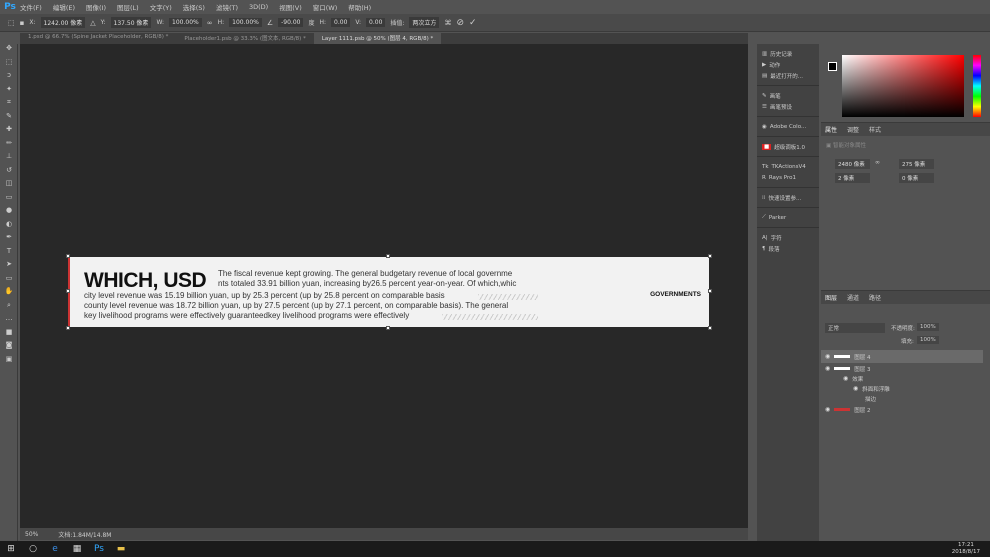 This screenshot has width=990, height=557. What do you see at coordinates (9, 92) in the screenshot?
I see `magic-wand-icon: ✦` at bounding box center [9, 92].